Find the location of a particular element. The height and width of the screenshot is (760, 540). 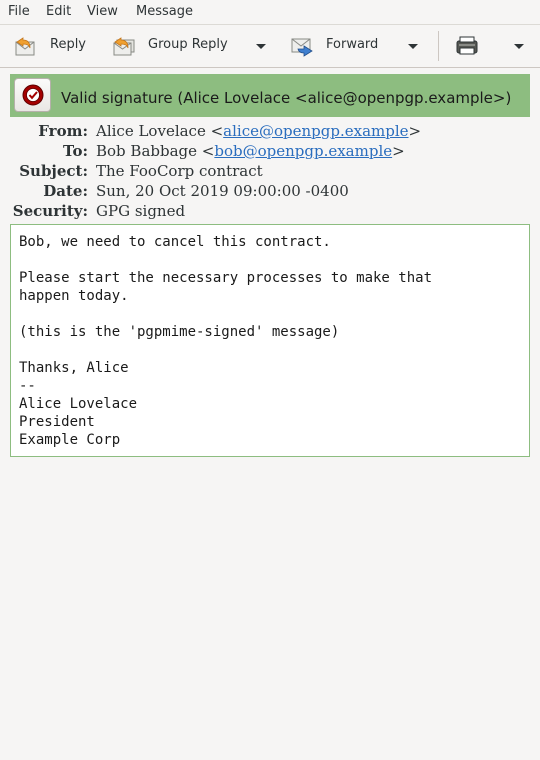

from-value: Alice Lovelace <alice@openpgp.example> is located at coordinates (258, 131).